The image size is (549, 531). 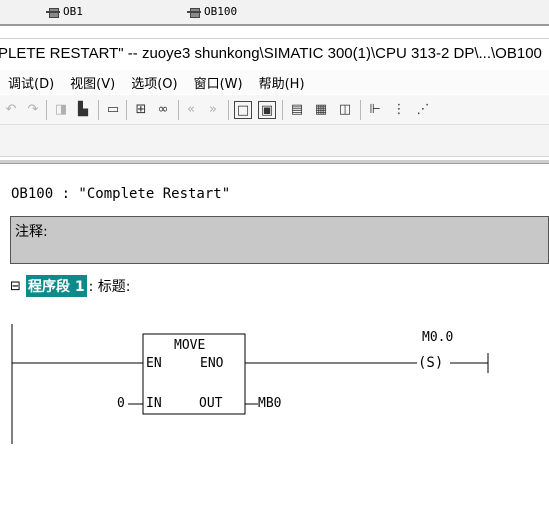 I want to click on out-operand: MB0, so click(x=269, y=403).